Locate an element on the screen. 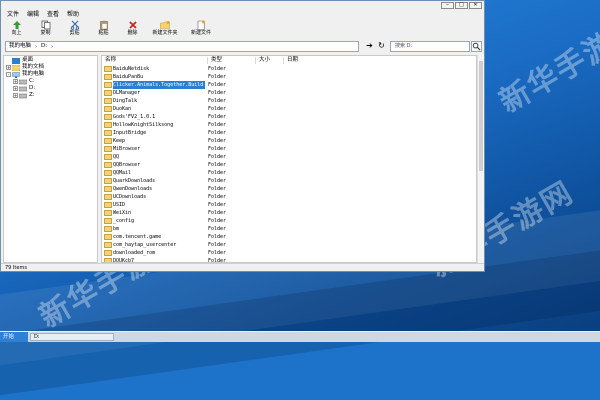  chevron-right-icon: › is located at coordinates (52, 47).